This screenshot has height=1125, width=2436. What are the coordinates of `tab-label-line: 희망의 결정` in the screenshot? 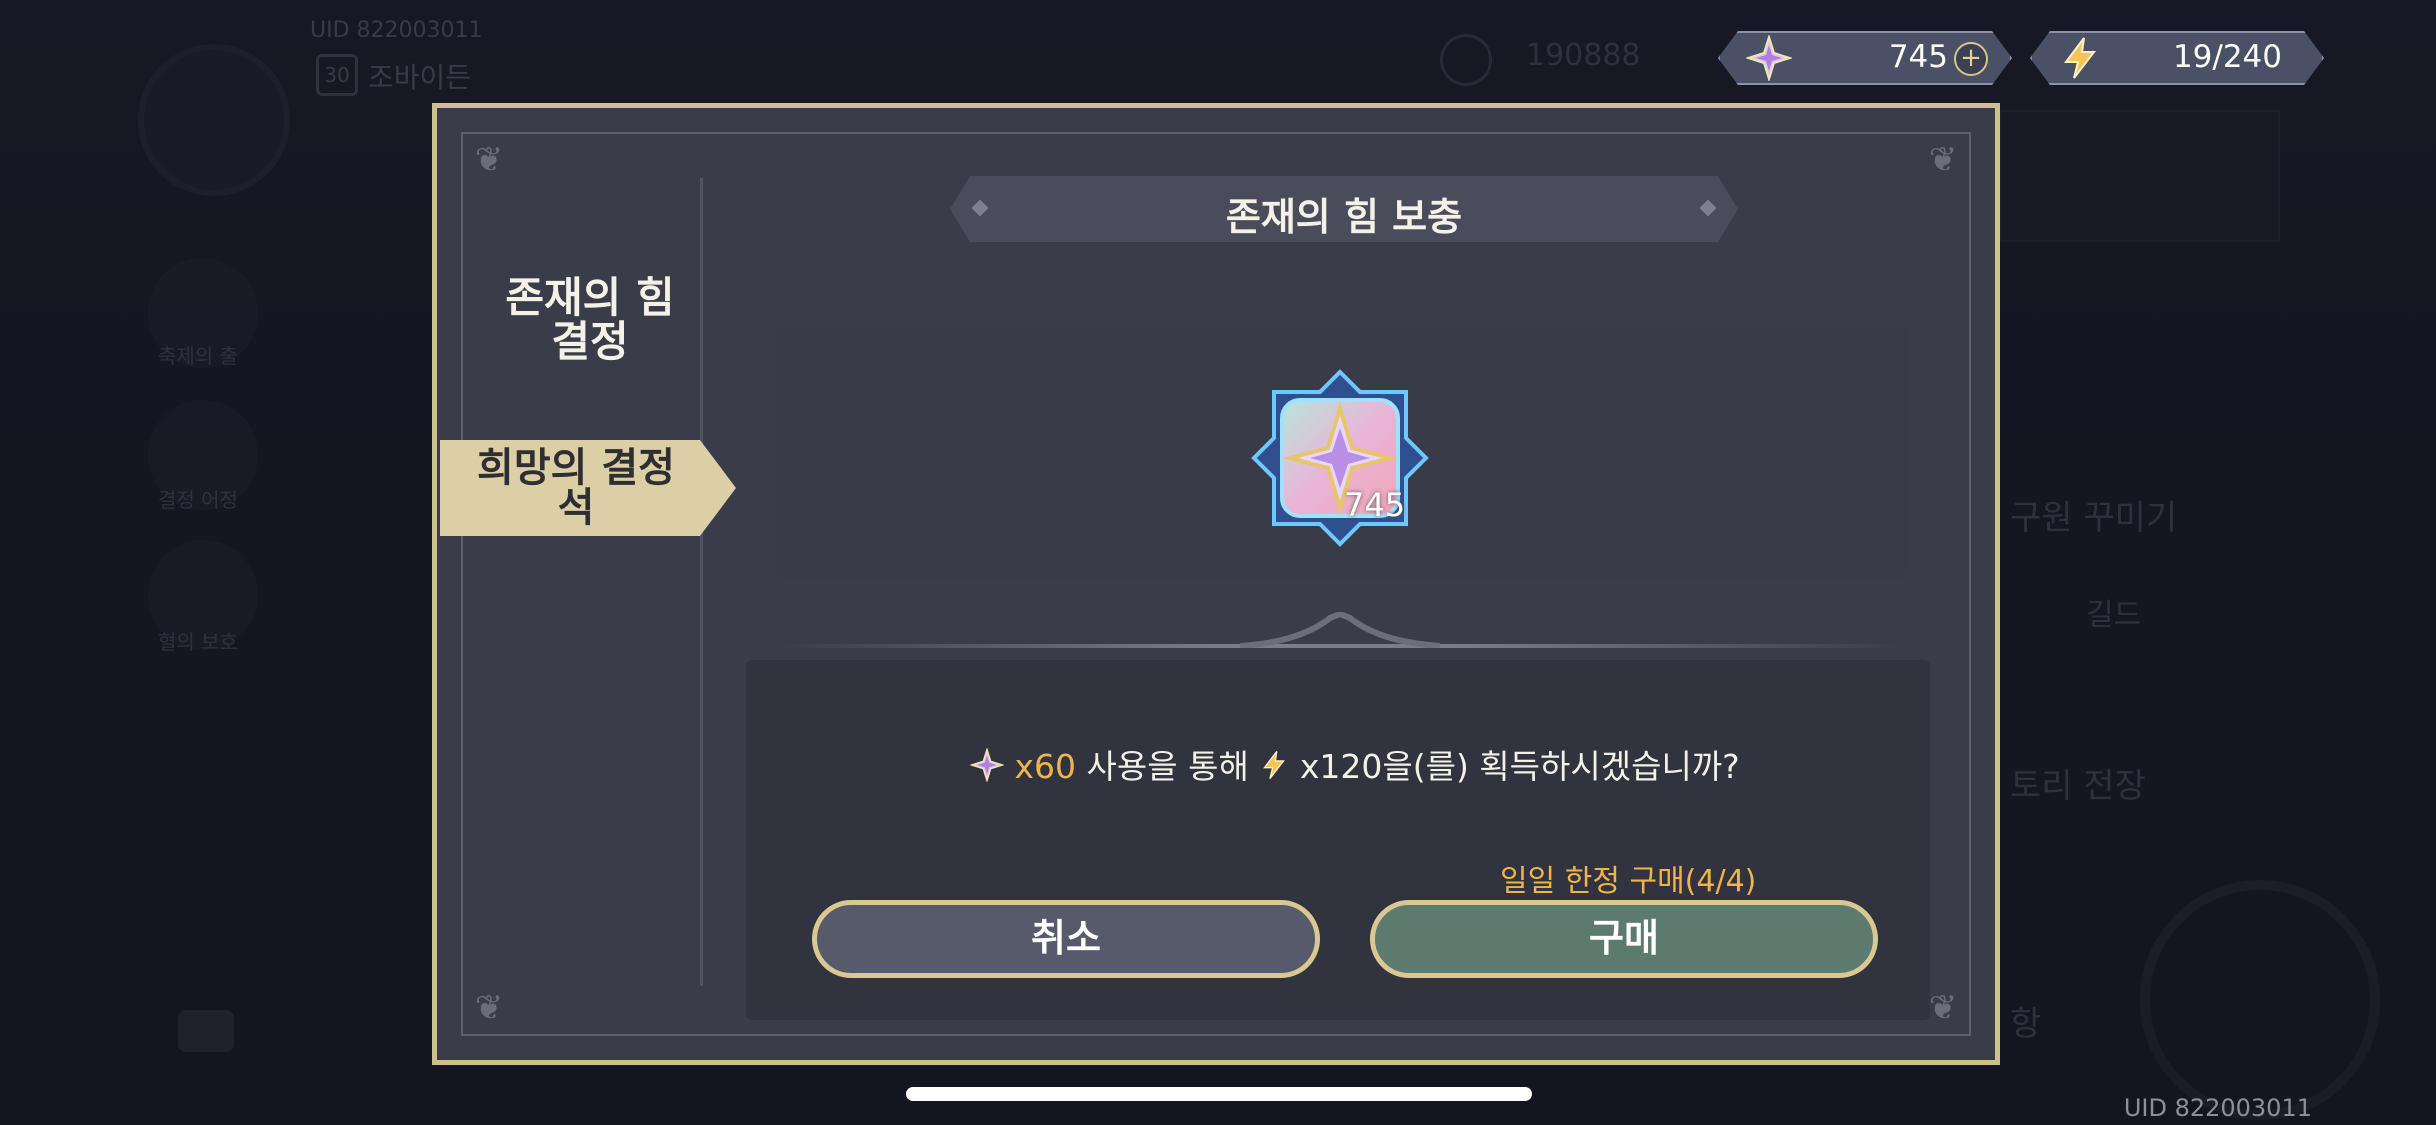 It's located at (576, 468).